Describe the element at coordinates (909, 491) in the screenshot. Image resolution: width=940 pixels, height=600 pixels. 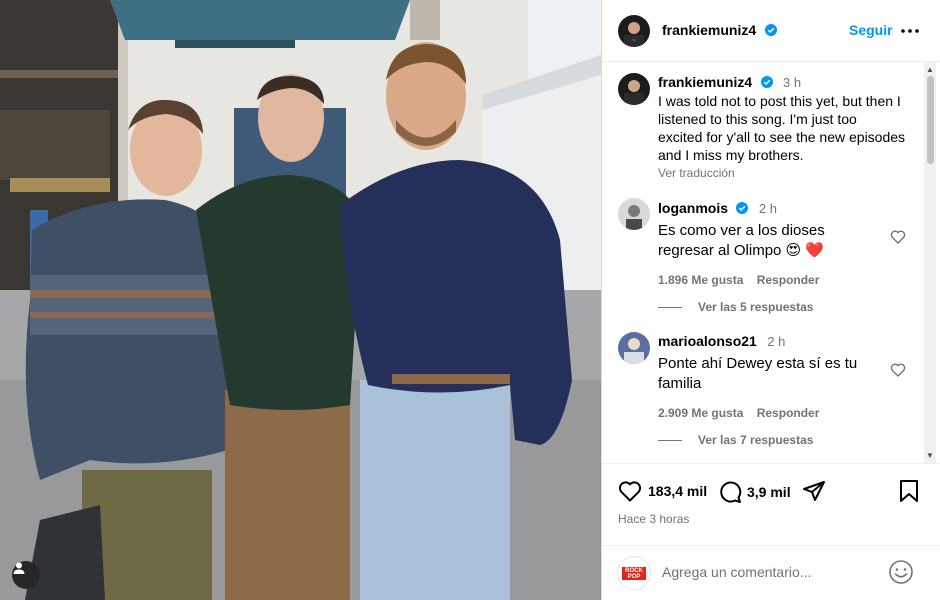
I see `bookmark-icon` at that location.